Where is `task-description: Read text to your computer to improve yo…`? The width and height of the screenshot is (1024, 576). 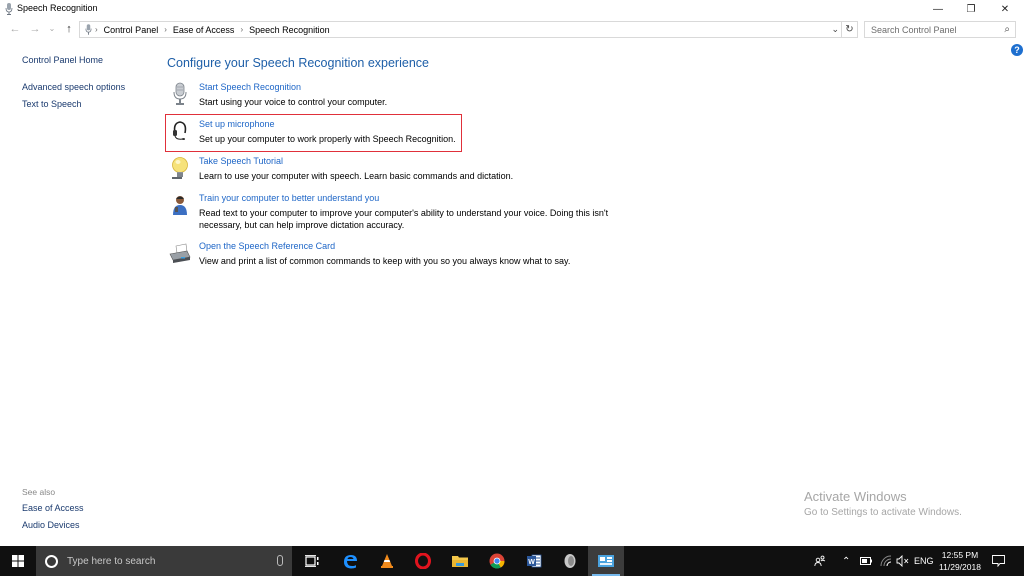
task-description: Read text to your computer to improve yo… is located at coordinates (404, 219).